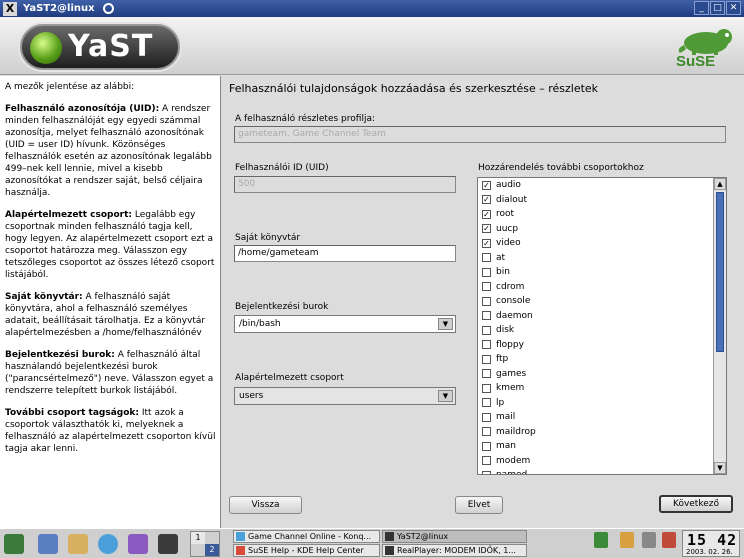 This screenshot has height=558, width=744. Describe the element at coordinates (513, 301) in the screenshot. I see `group-label: console` at that location.